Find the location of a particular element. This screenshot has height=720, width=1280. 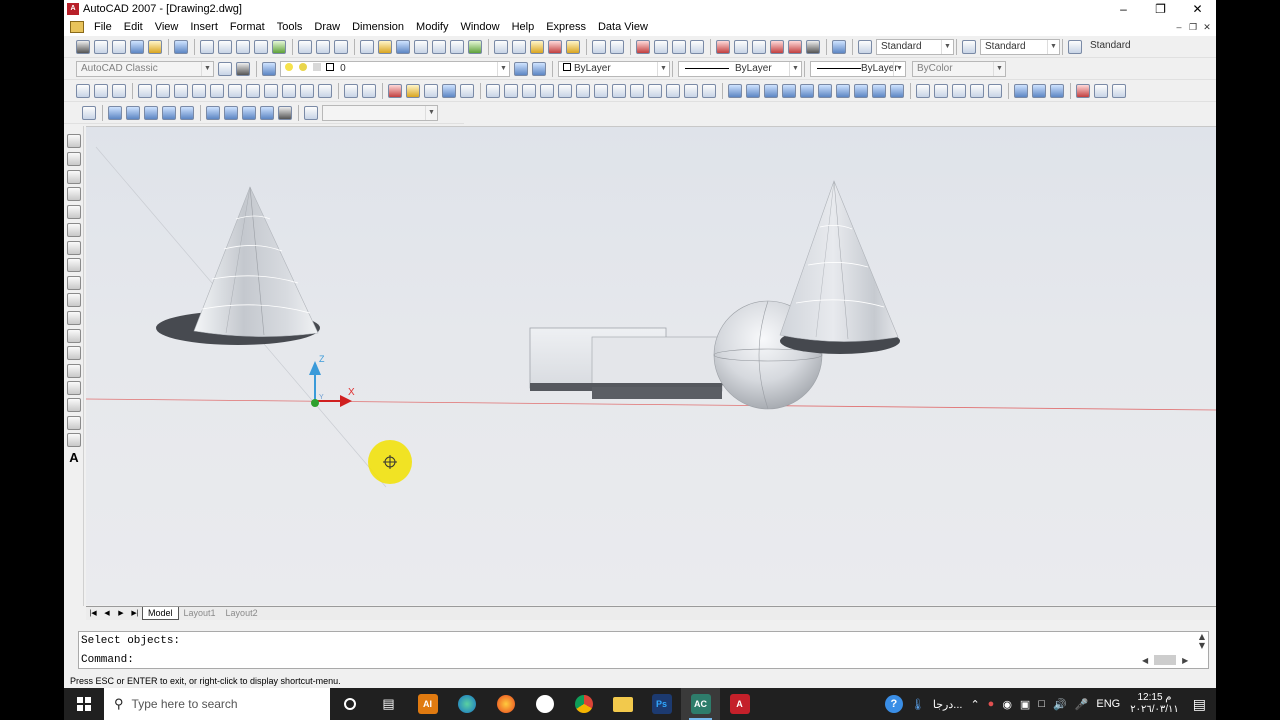

layer-previous-icon is located at coordinates (539, 69).